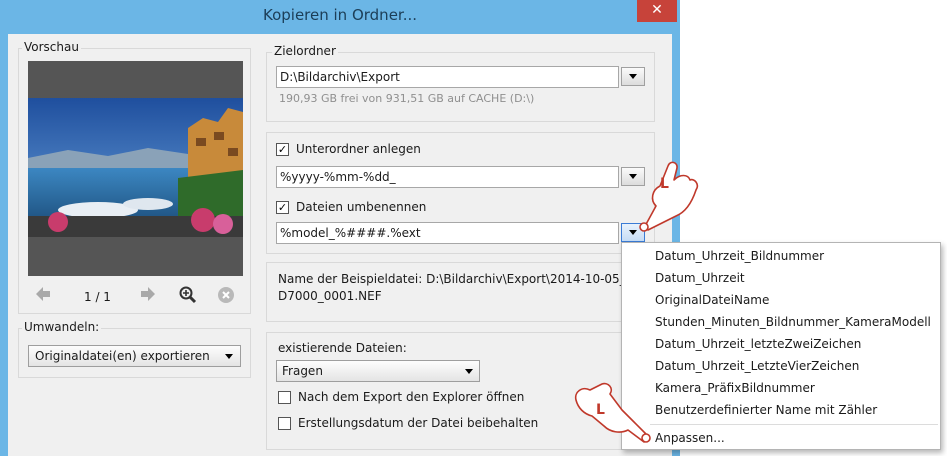 This screenshot has width=947, height=456. What do you see at coordinates (781, 388) in the screenshot?
I see `menu-item: Kamera_PräfixBildnummer` at bounding box center [781, 388].